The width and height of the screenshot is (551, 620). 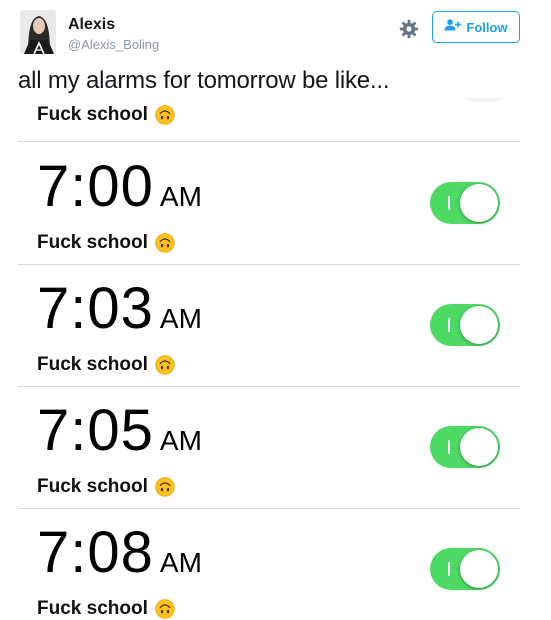 What do you see at coordinates (487, 27) in the screenshot?
I see `follow-label: Follow` at bounding box center [487, 27].